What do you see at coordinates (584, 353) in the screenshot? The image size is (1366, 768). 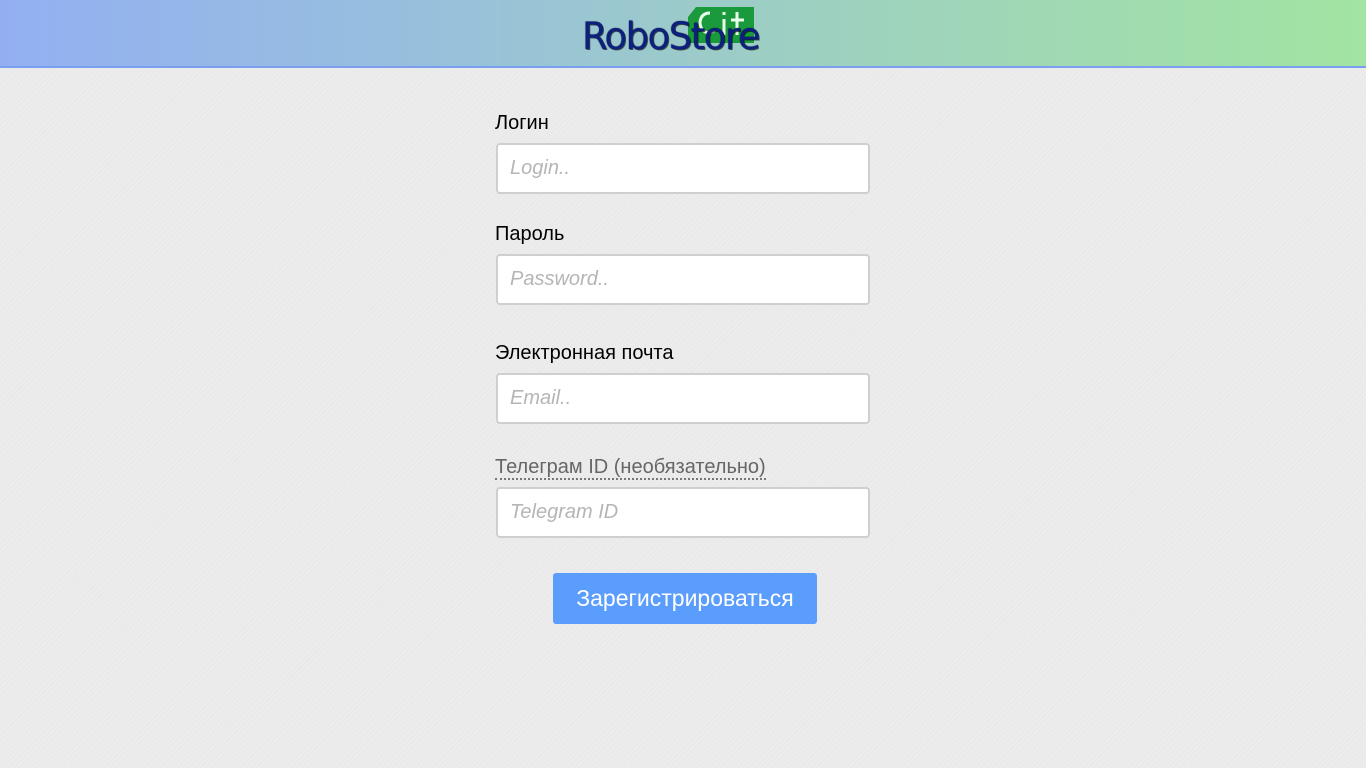 I see `email-label: Электронная почта` at bounding box center [584, 353].